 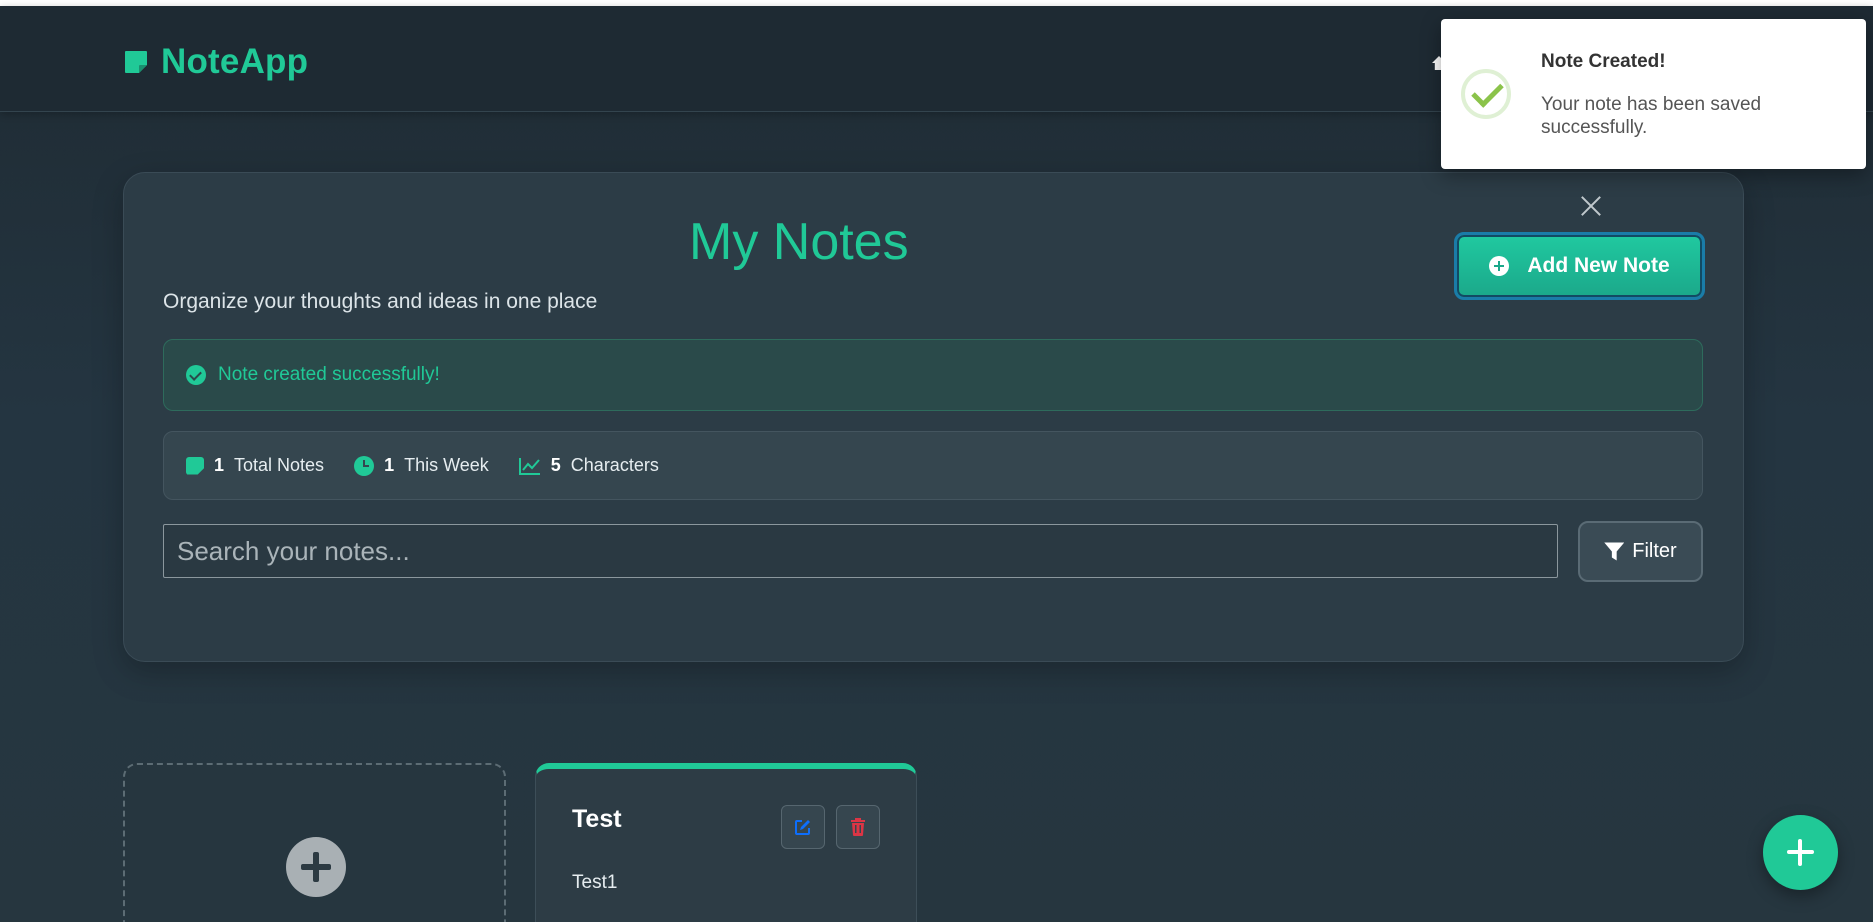 What do you see at coordinates (1499, 266) in the screenshot?
I see `plus-circle-icon` at bounding box center [1499, 266].